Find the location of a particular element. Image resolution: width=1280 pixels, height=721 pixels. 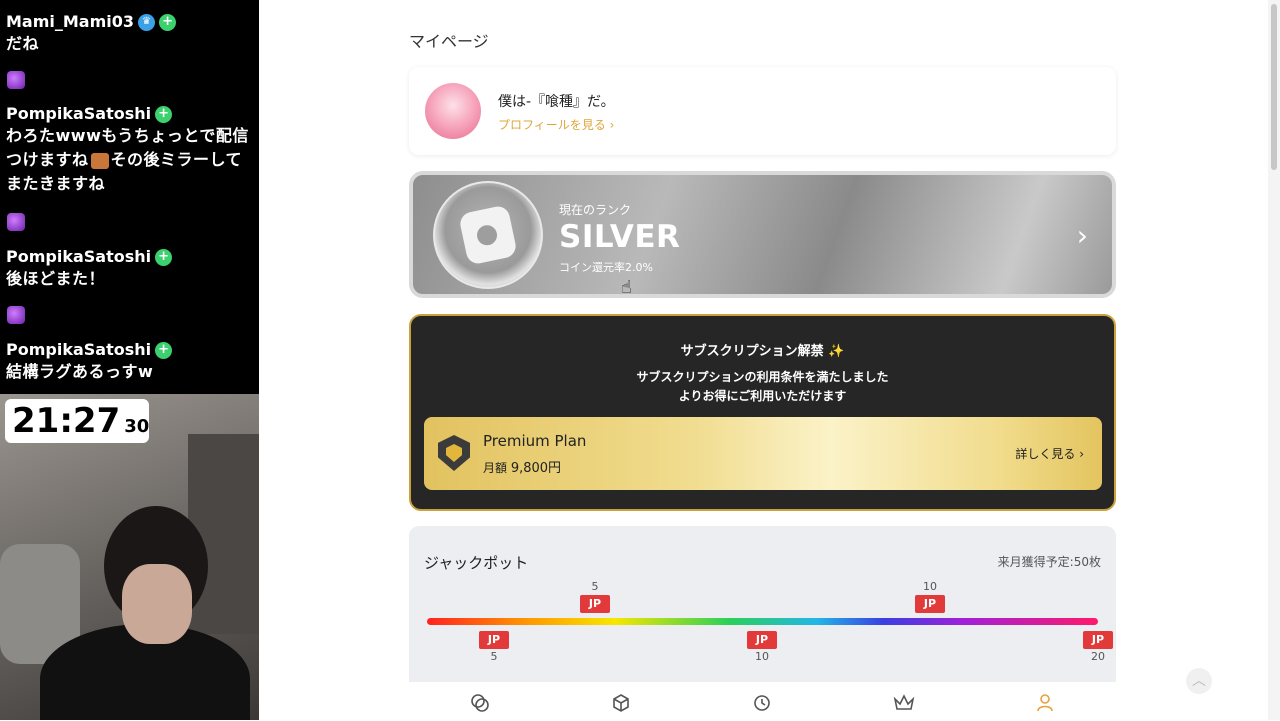

bottom-nav is located at coordinates (762, 701).